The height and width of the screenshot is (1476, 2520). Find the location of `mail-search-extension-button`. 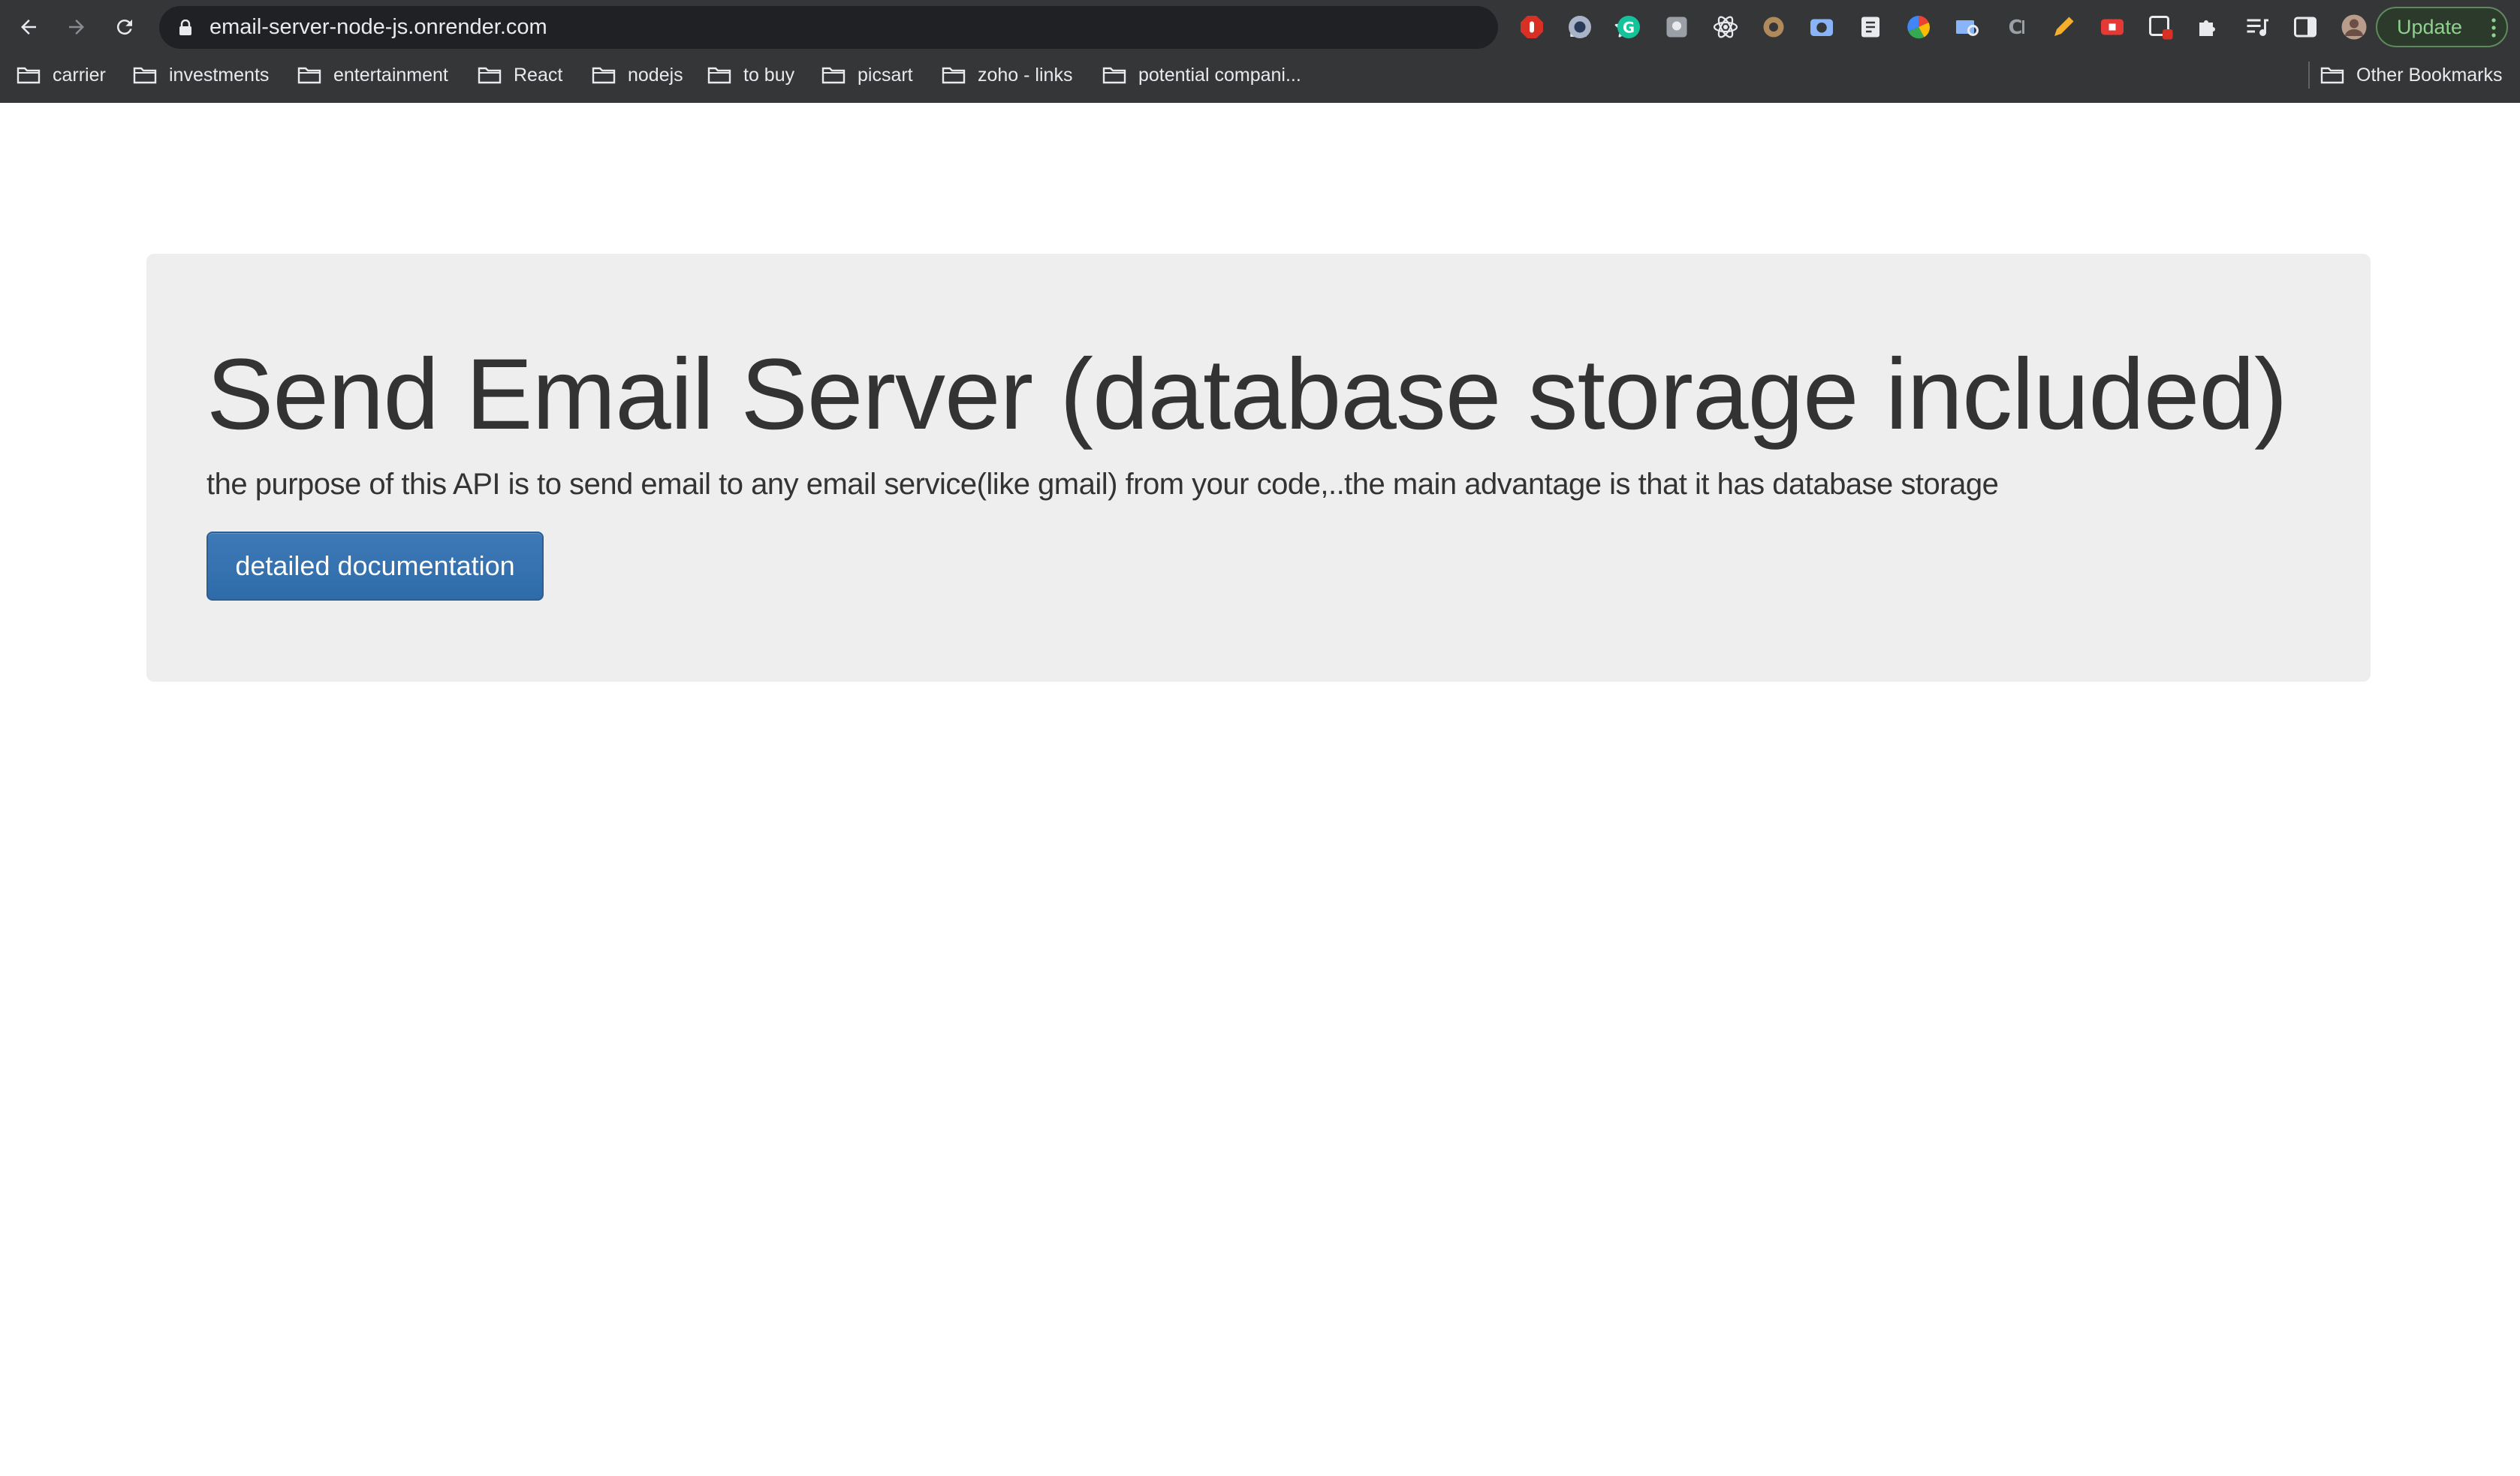

mail-search-extension-button is located at coordinates (1967, 27).